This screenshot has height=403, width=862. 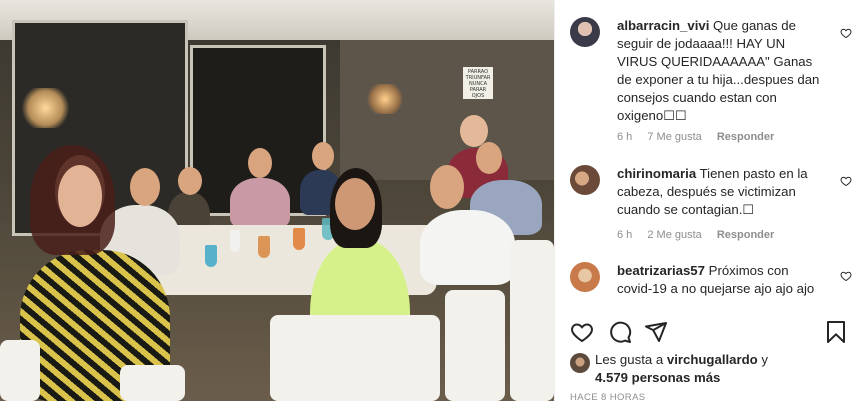 What do you see at coordinates (710, 333) in the screenshot?
I see `action-bar` at bounding box center [710, 333].